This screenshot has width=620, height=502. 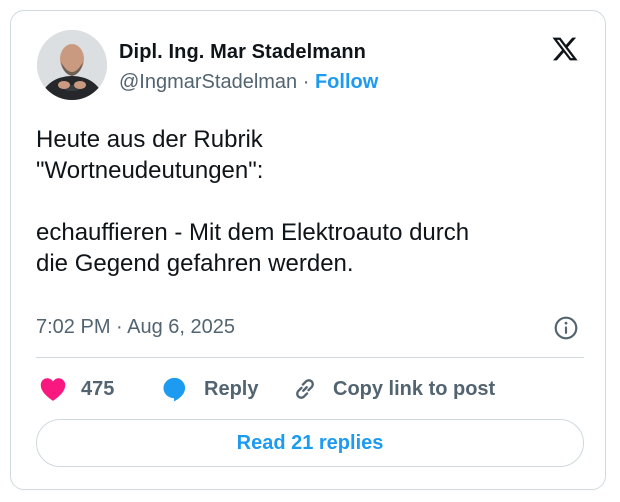 What do you see at coordinates (565, 49) in the screenshot?
I see `x-logo-icon` at bounding box center [565, 49].